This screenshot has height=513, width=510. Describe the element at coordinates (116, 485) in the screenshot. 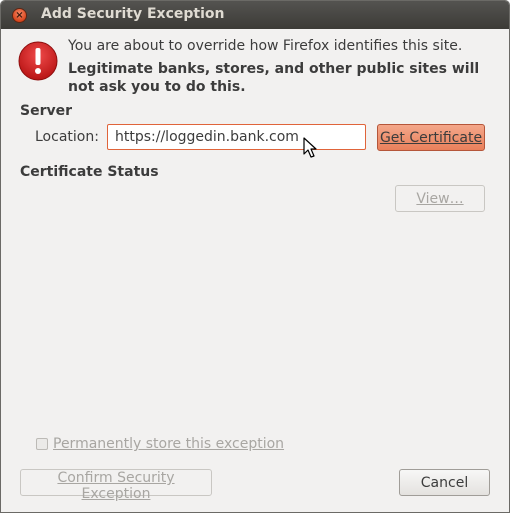

I see `confirm-exception-button: Confirm Security Exception` at that location.